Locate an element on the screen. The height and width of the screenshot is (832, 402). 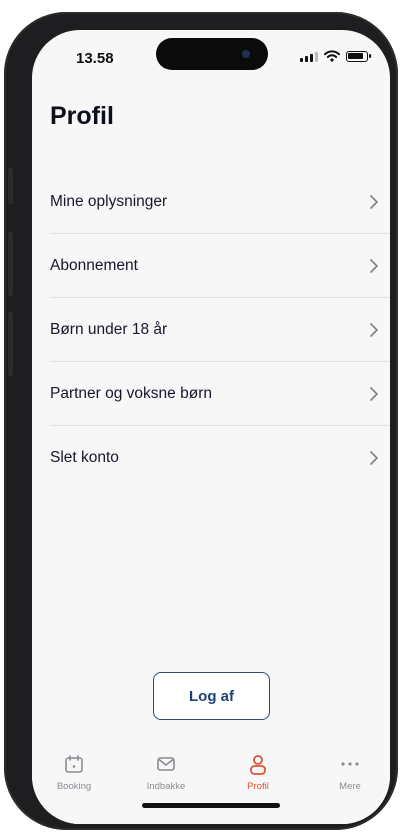
menu-item-label: Abonnement is located at coordinates (94, 265).